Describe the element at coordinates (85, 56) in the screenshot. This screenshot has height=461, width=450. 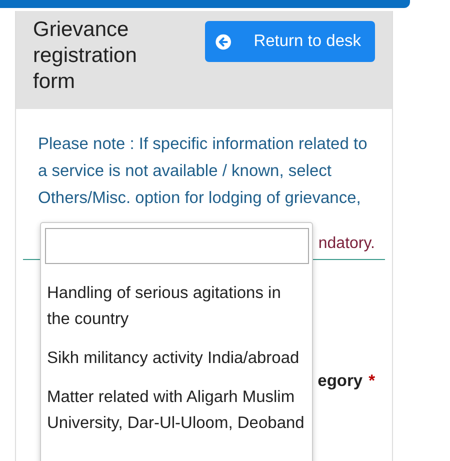
I see `form-title: Grievance registration form` at that location.